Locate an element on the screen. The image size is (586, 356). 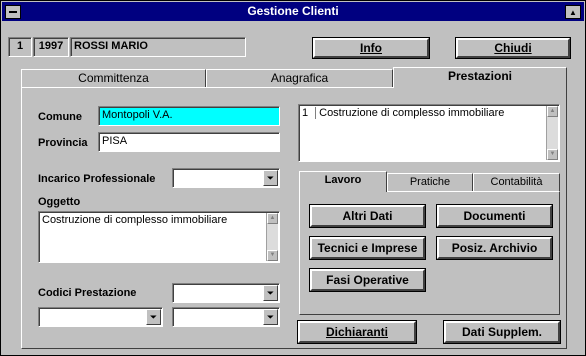
subtab-lavoro-label: Lavoro is located at coordinates (343, 180).